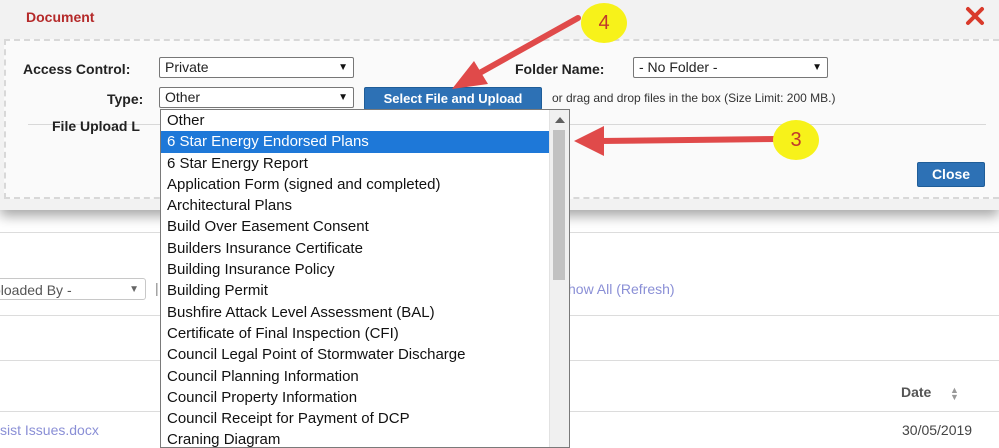 The width and height of the screenshot is (999, 448). Describe the element at coordinates (36, 290) in the screenshot. I see `uploaded-by-value: ploaded By -` at that location.